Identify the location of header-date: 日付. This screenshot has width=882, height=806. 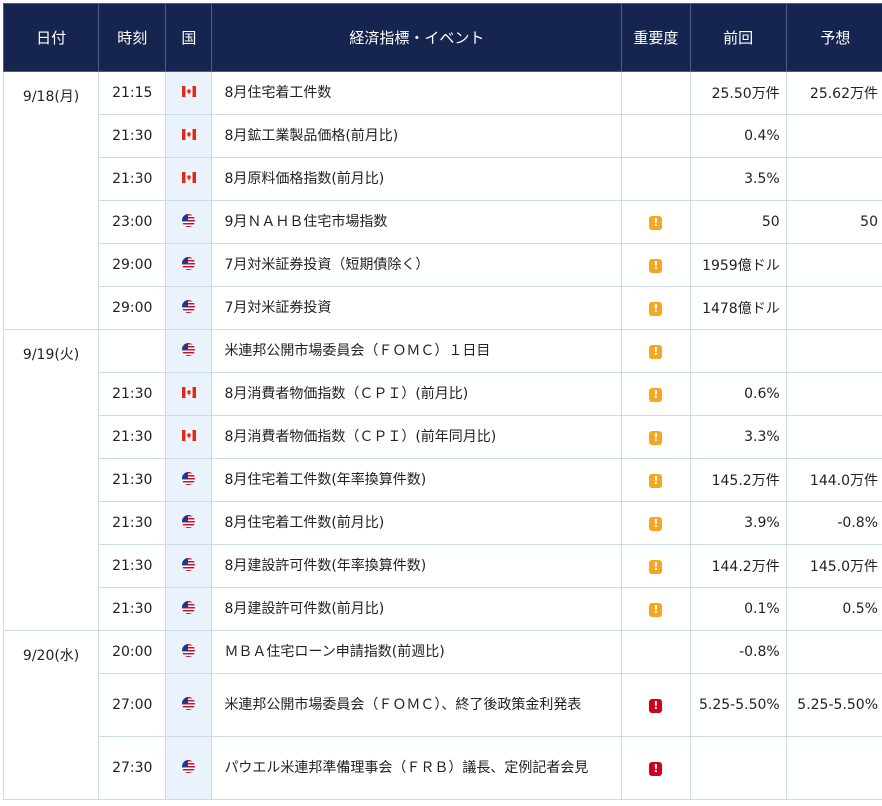
(51, 38).